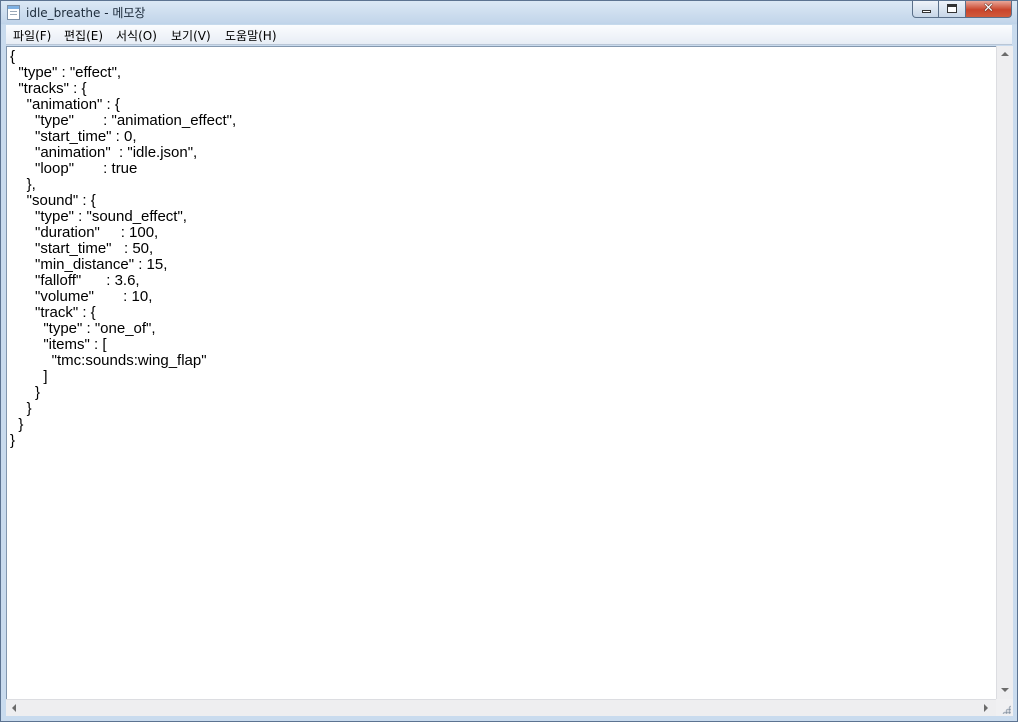 This screenshot has width=1018, height=722. I want to click on menu-edit: 편집(E), so click(83, 35).